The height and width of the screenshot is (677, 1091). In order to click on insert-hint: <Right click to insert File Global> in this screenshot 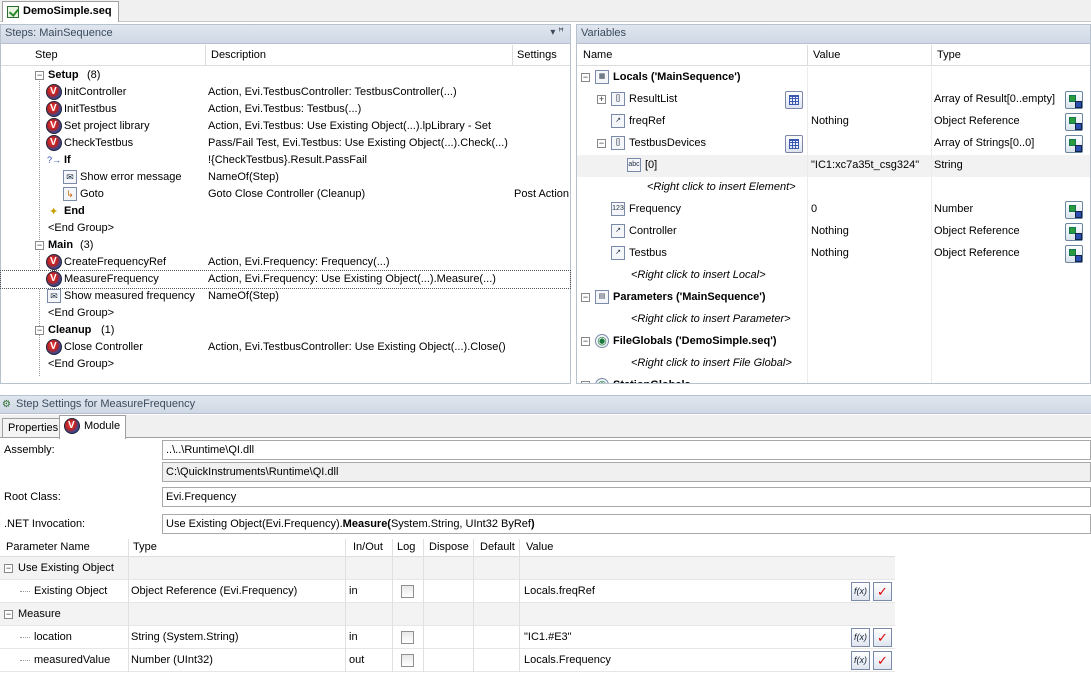, I will do `click(711, 363)`.